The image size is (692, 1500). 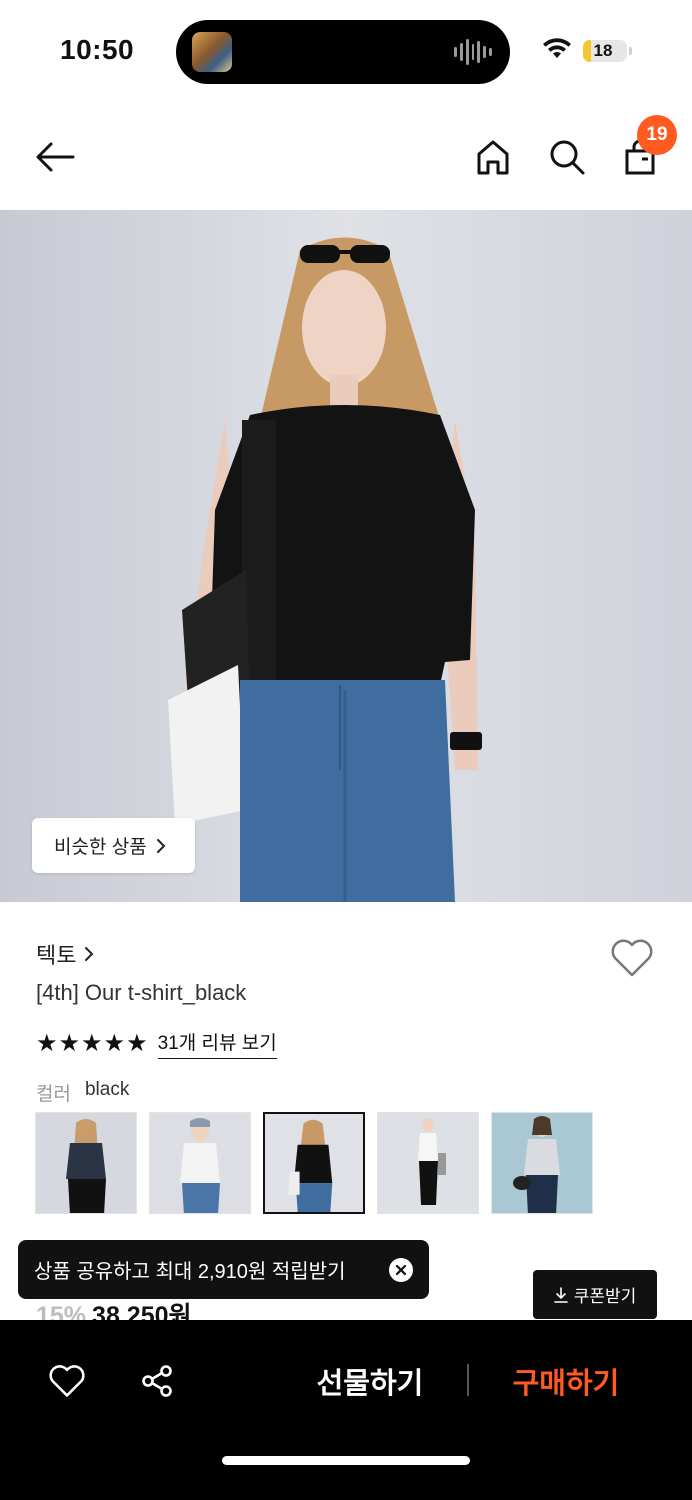 I want to click on coupon-label: 쿠폰받기, so click(x=605, y=1296).